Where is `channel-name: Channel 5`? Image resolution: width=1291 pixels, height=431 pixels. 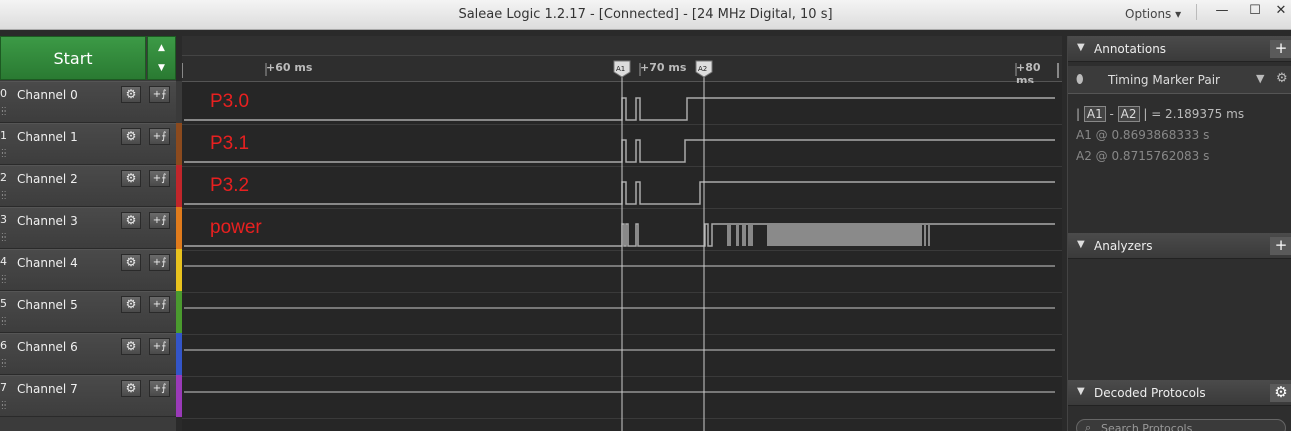
channel-name: Channel 5 is located at coordinates (47, 305).